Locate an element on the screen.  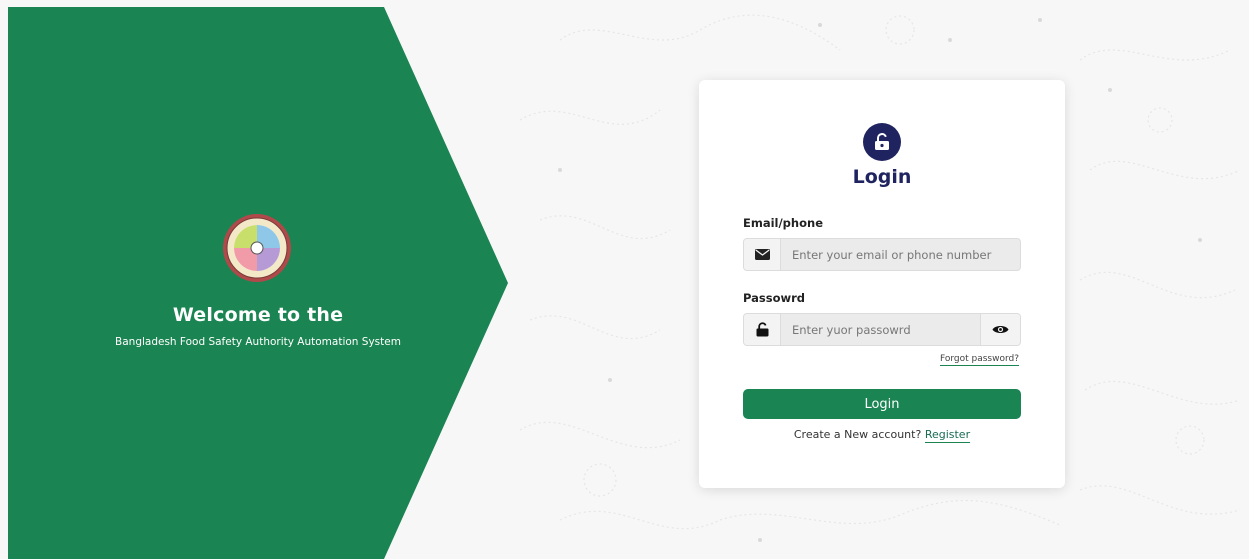
bfsa-emblem-logo is located at coordinates (257, 248).